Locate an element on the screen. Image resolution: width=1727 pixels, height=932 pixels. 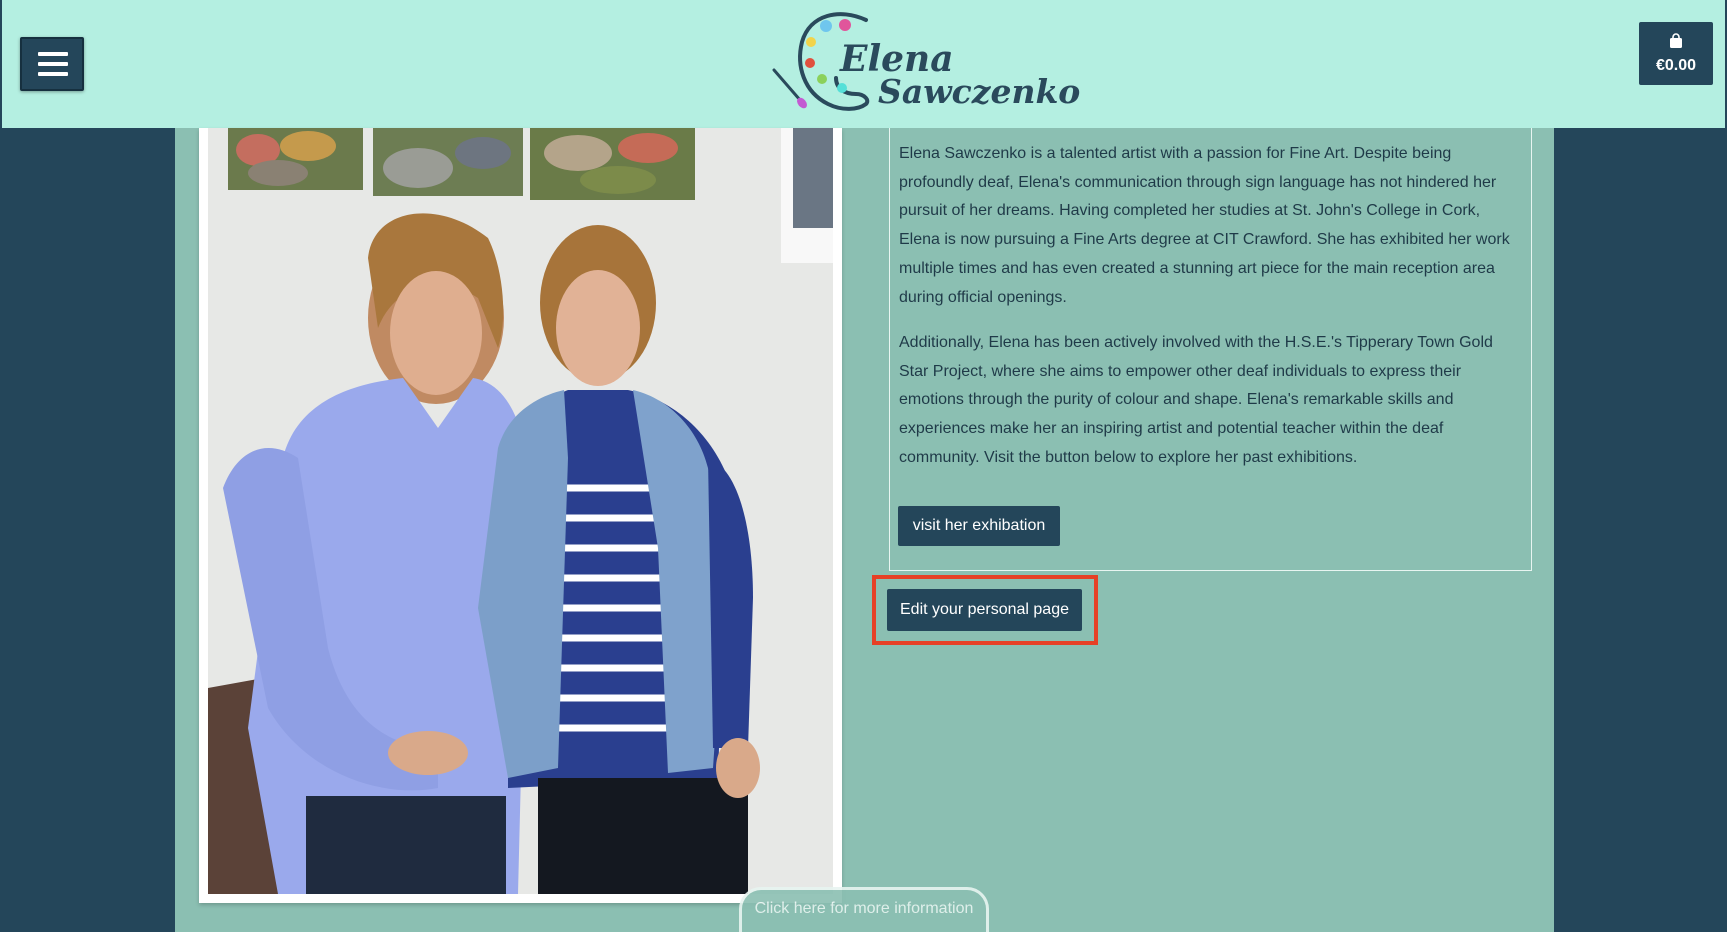
hamburger-menu-icon is located at coordinates (53, 54).